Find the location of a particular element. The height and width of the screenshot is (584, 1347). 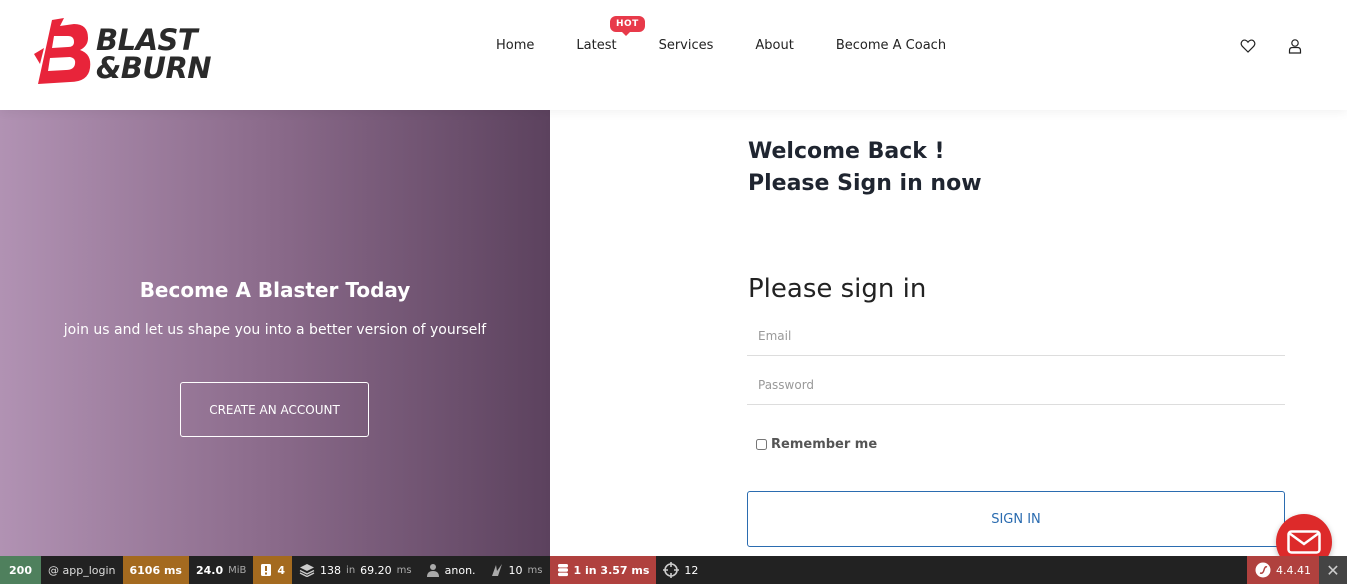

toolbar-user: anon. is located at coordinates (451, 570).